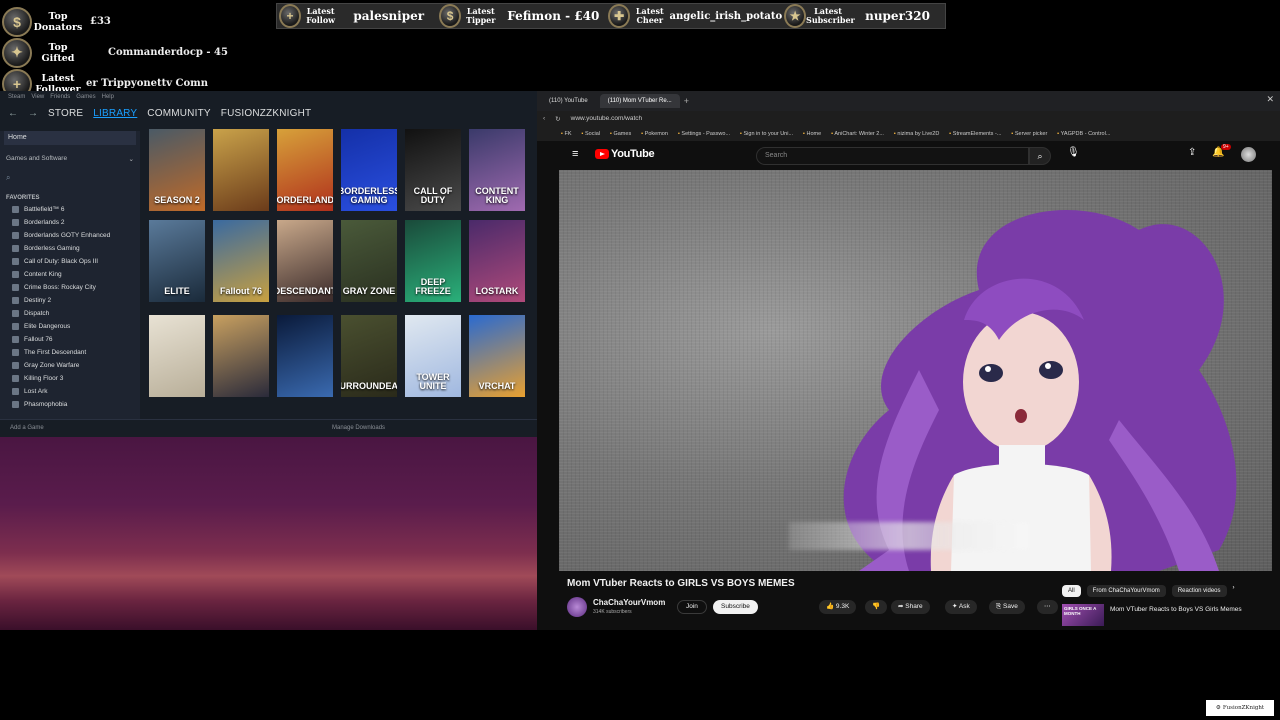 This screenshot has height=720, width=1280. Describe the element at coordinates (692, 607) in the screenshot. I see `join-button: Join` at that location.